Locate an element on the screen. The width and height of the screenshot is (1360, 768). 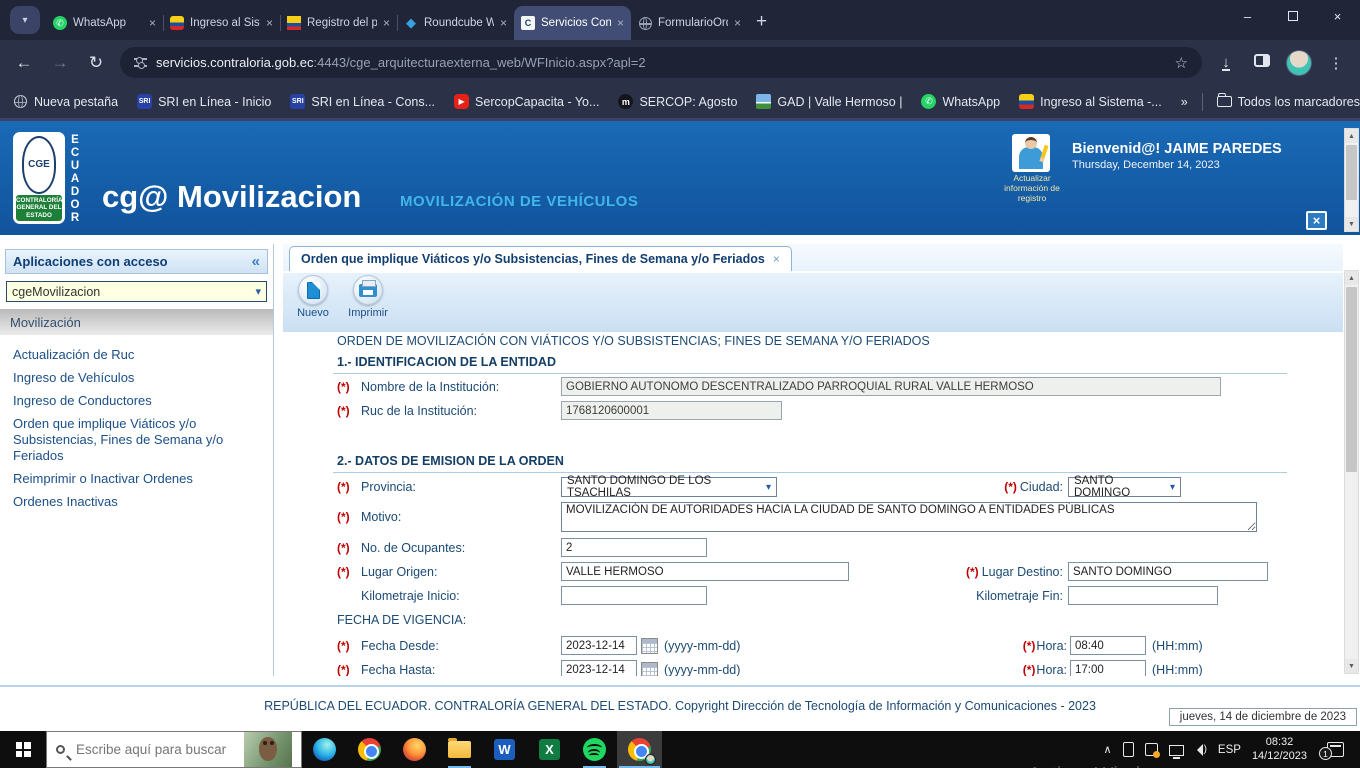
content-scrollbar: ▲ ▼ is located at coordinates (1351, 472).